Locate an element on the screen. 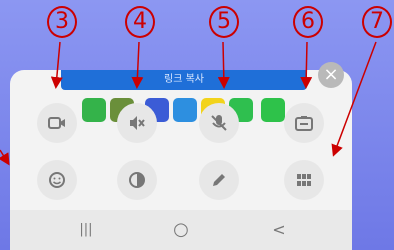  annotation-5: 5 is located at coordinates (224, 22).